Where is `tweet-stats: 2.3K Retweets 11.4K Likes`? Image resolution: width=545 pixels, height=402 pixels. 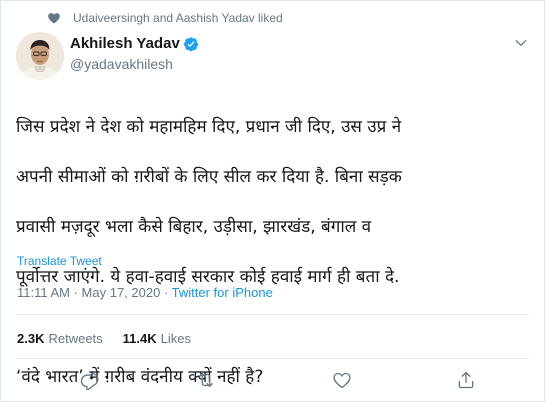
tweet-stats: 2.3K Retweets 11.4K Likes is located at coordinates (104, 338).